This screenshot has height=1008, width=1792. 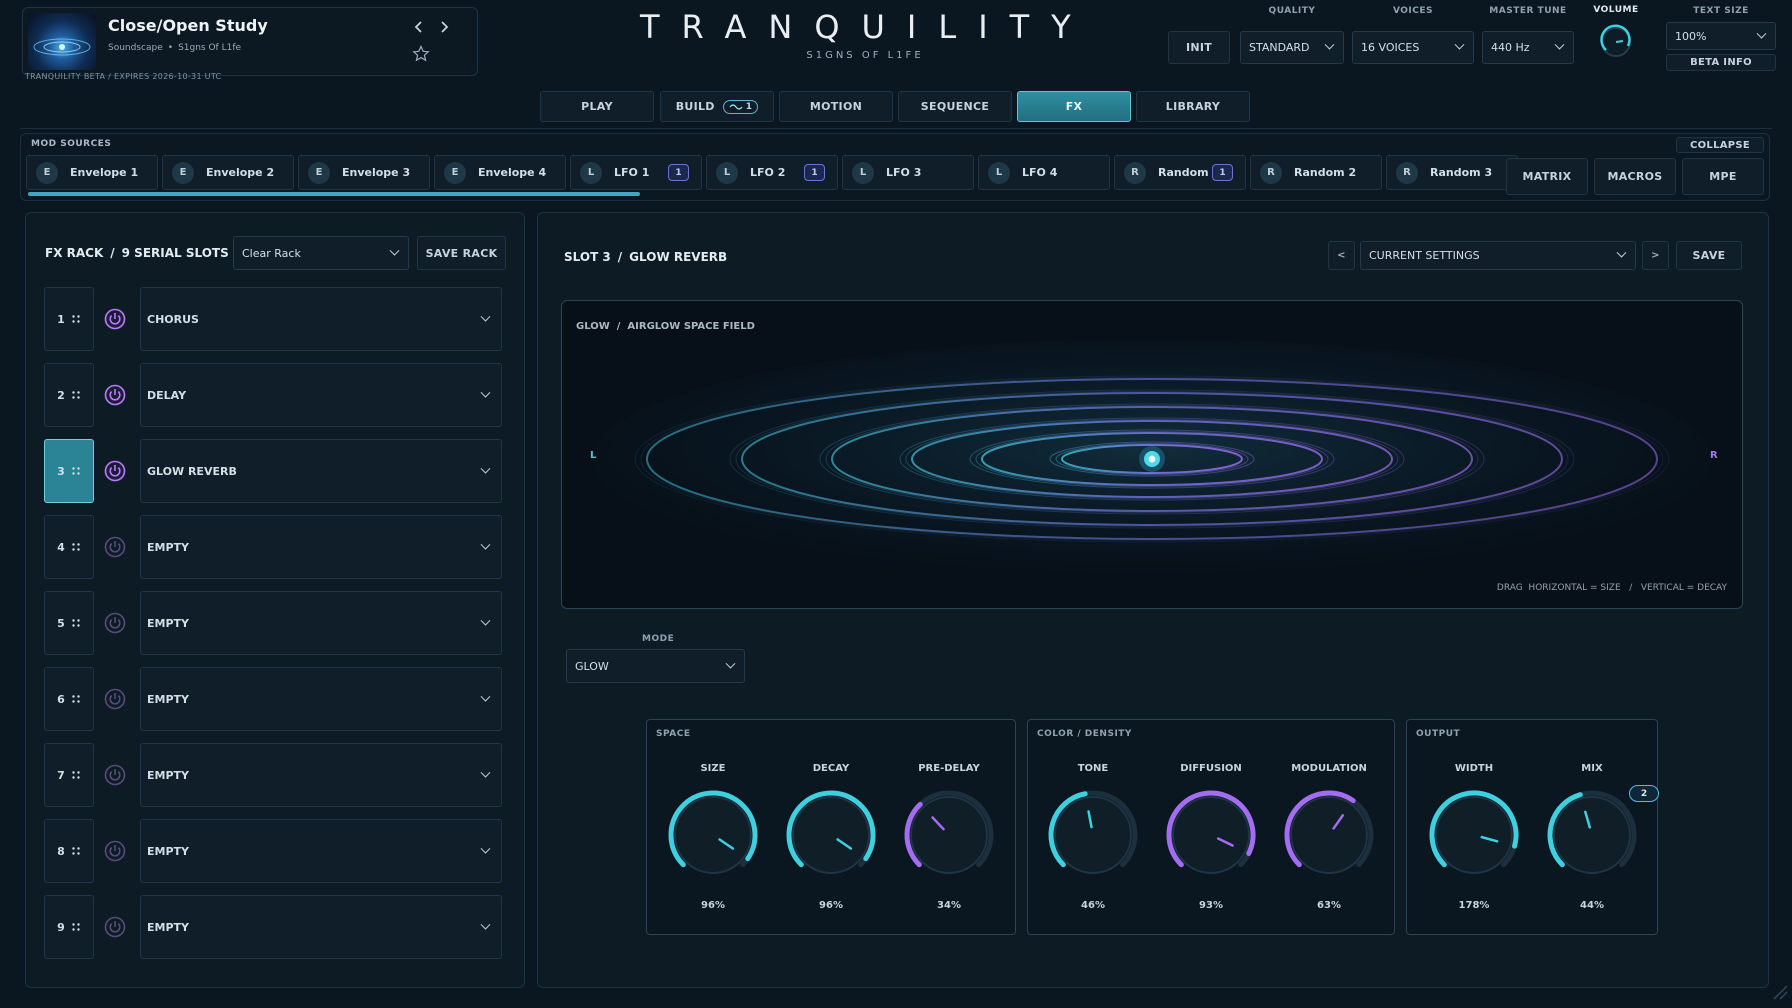 I want to click on voices-select: 16 VOICES, so click(x=1413, y=47).